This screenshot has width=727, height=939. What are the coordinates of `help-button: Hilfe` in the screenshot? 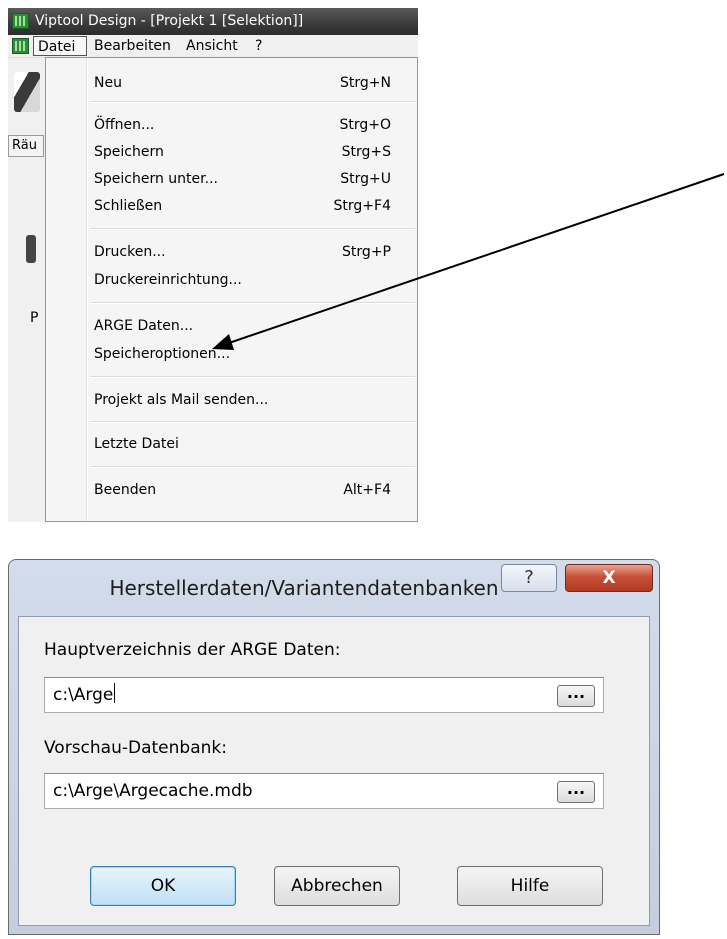 It's located at (530, 886).